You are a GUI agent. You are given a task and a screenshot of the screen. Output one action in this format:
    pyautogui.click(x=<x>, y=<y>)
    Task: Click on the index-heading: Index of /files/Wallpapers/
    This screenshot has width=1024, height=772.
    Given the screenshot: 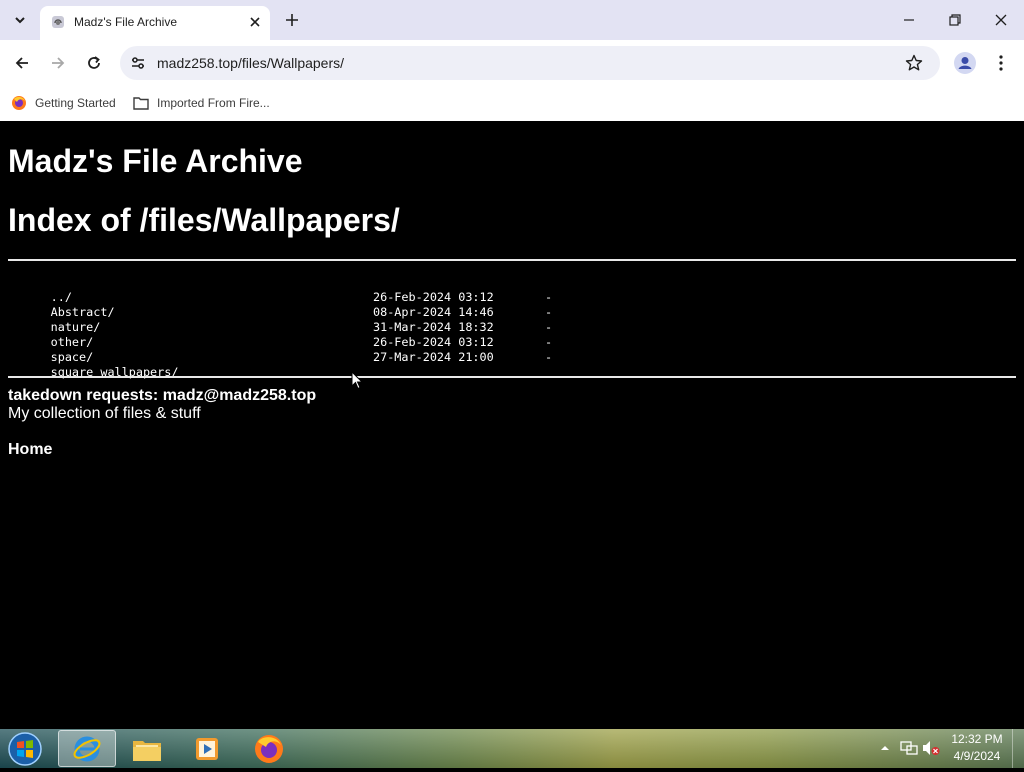 What is the action you would take?
    pyautogui.click(x=204, y=220)
    